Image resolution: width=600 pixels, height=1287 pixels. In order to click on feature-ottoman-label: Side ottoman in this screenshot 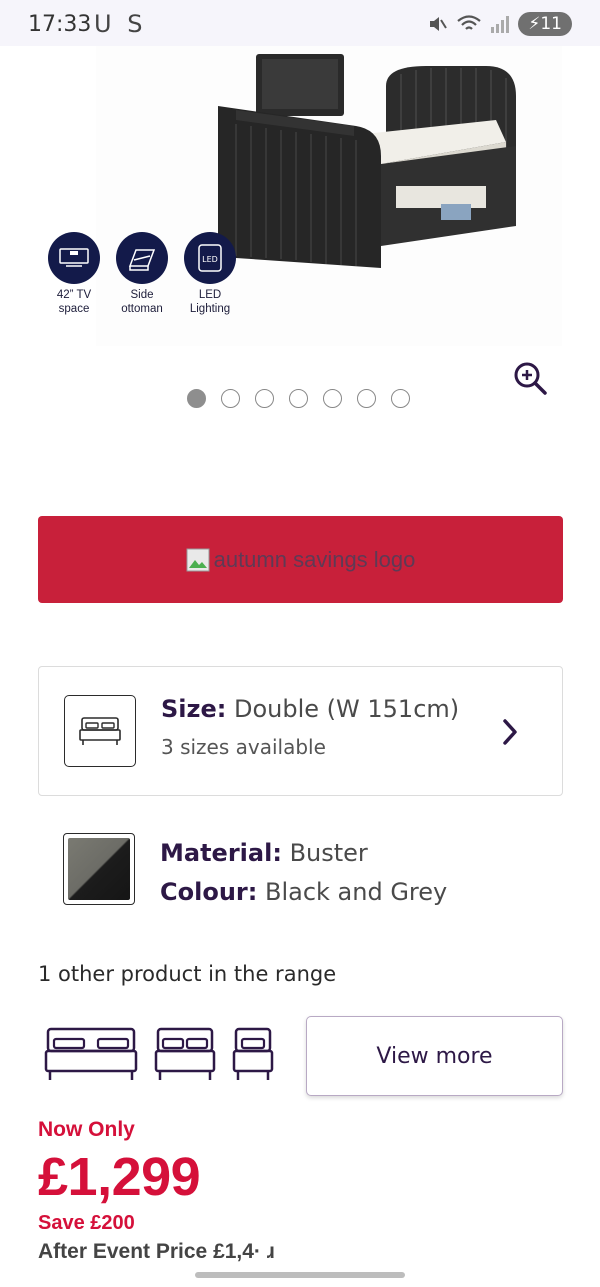, I will do `click(142, 302)`.